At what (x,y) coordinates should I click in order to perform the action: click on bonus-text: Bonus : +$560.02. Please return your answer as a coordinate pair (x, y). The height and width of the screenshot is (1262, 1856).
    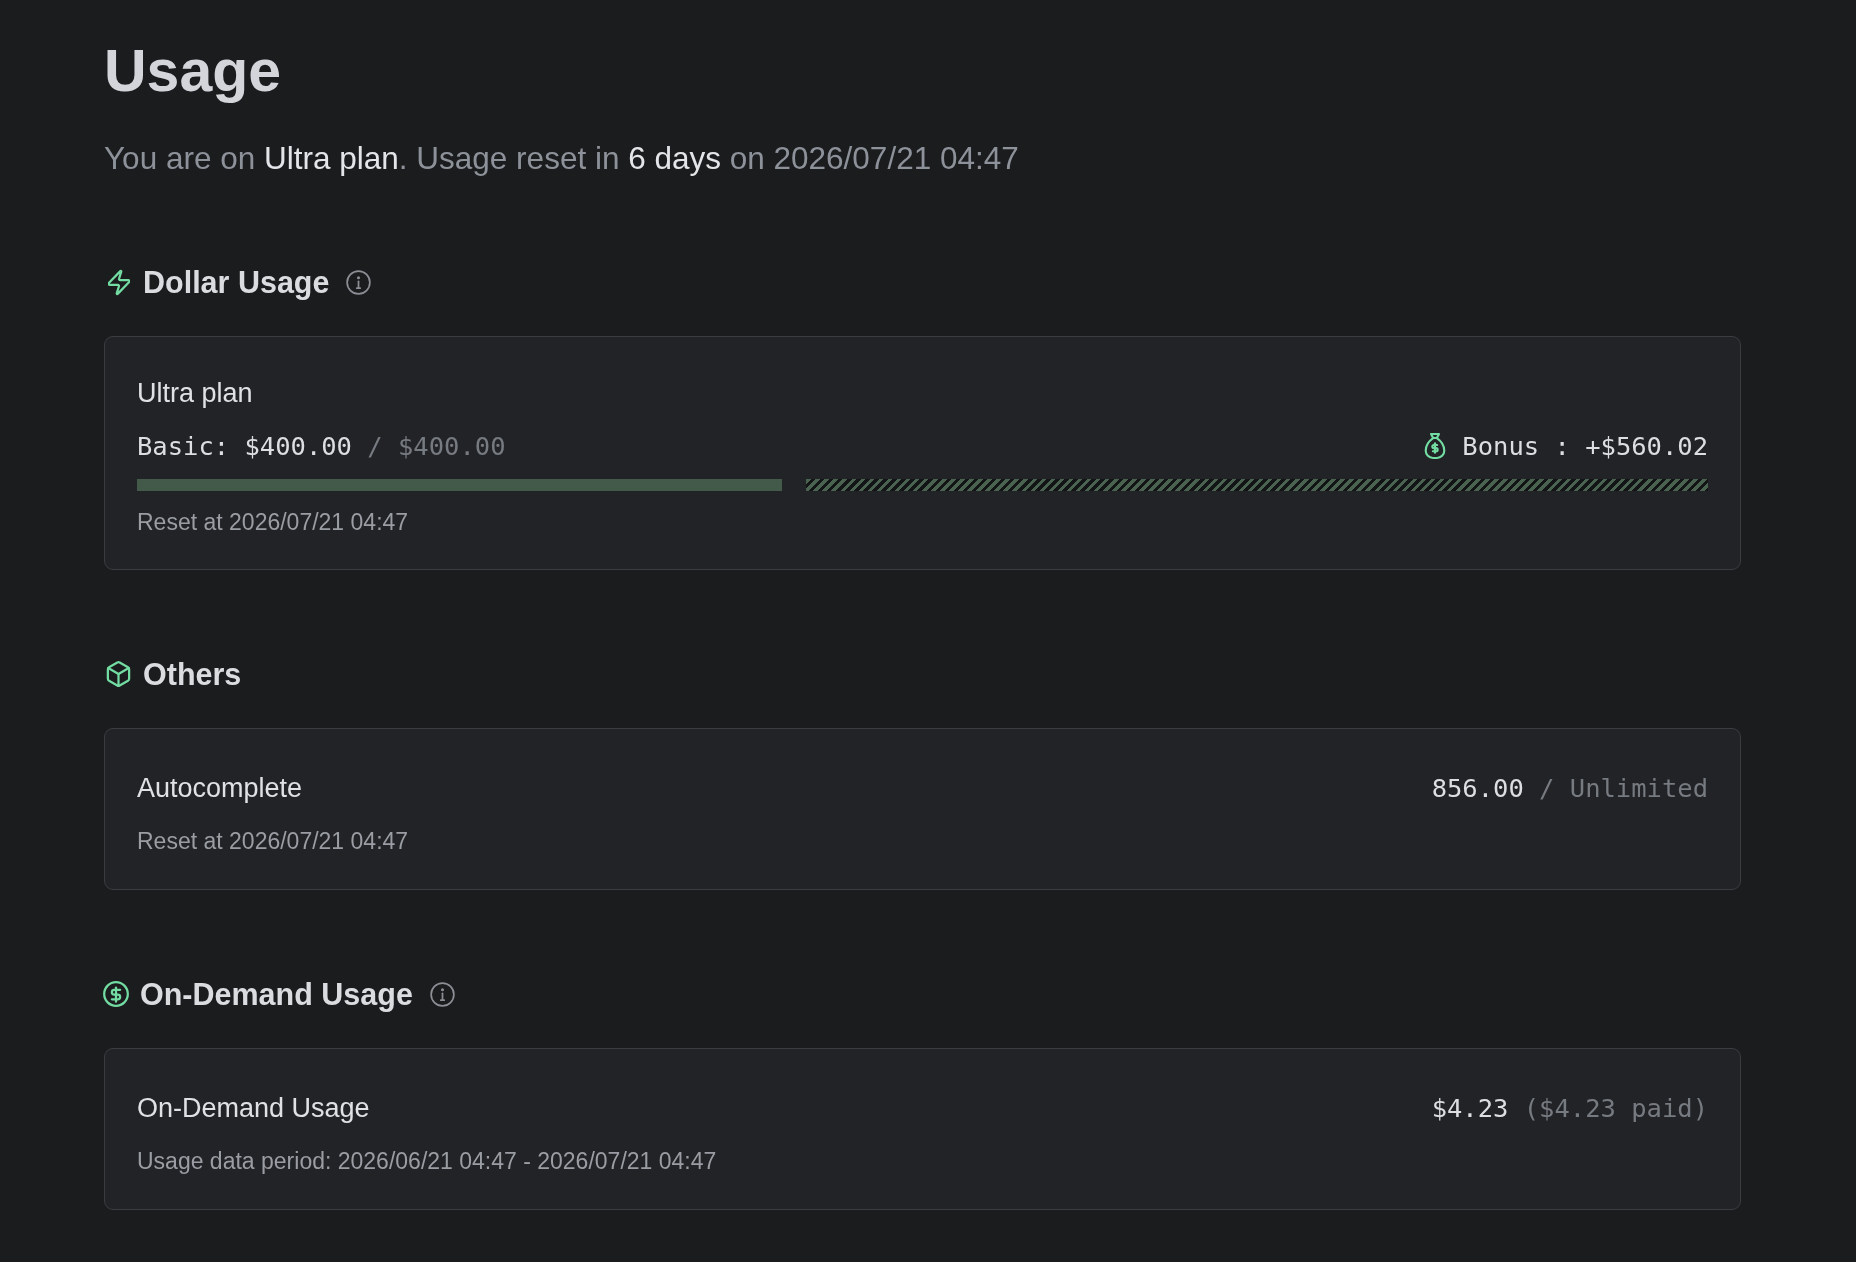
    Looking at the image, I should click on (1585, 446).